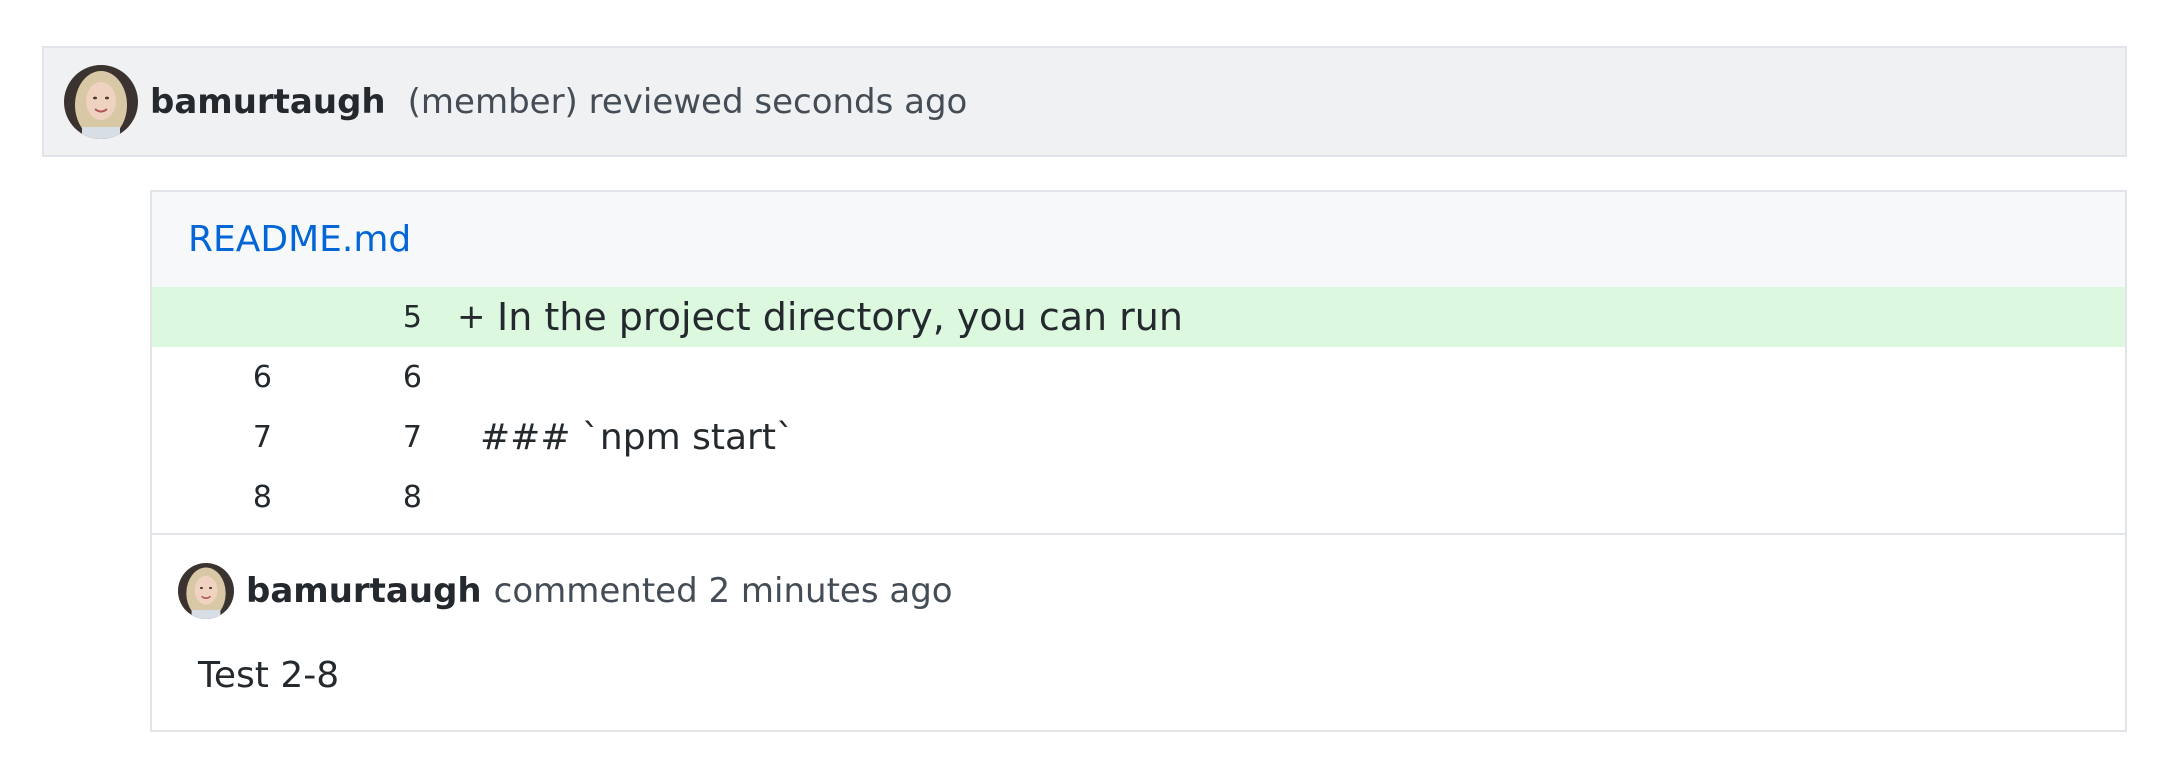 This screenshot has width=2165, height=766. What do you see at coordinates (1084, 101) in the screenshot?
I see `review-header: bamurtaugh (member) reviewed seconds ago` at bounding box center [1084, 101].